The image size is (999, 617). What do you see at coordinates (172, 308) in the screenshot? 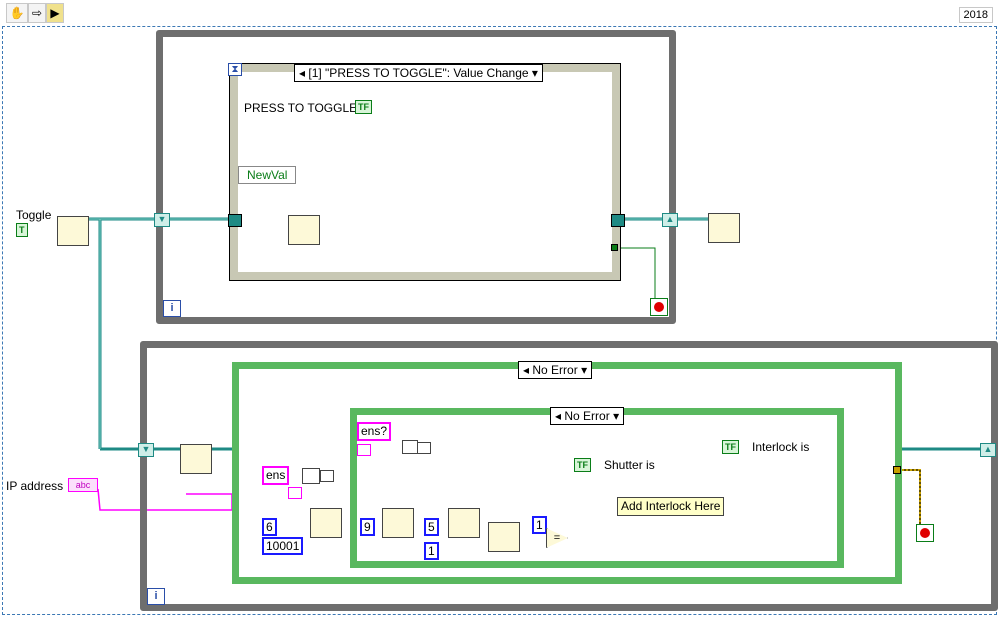
I see `loop-iteration-terminal: i` at bounding box center [172, 308].